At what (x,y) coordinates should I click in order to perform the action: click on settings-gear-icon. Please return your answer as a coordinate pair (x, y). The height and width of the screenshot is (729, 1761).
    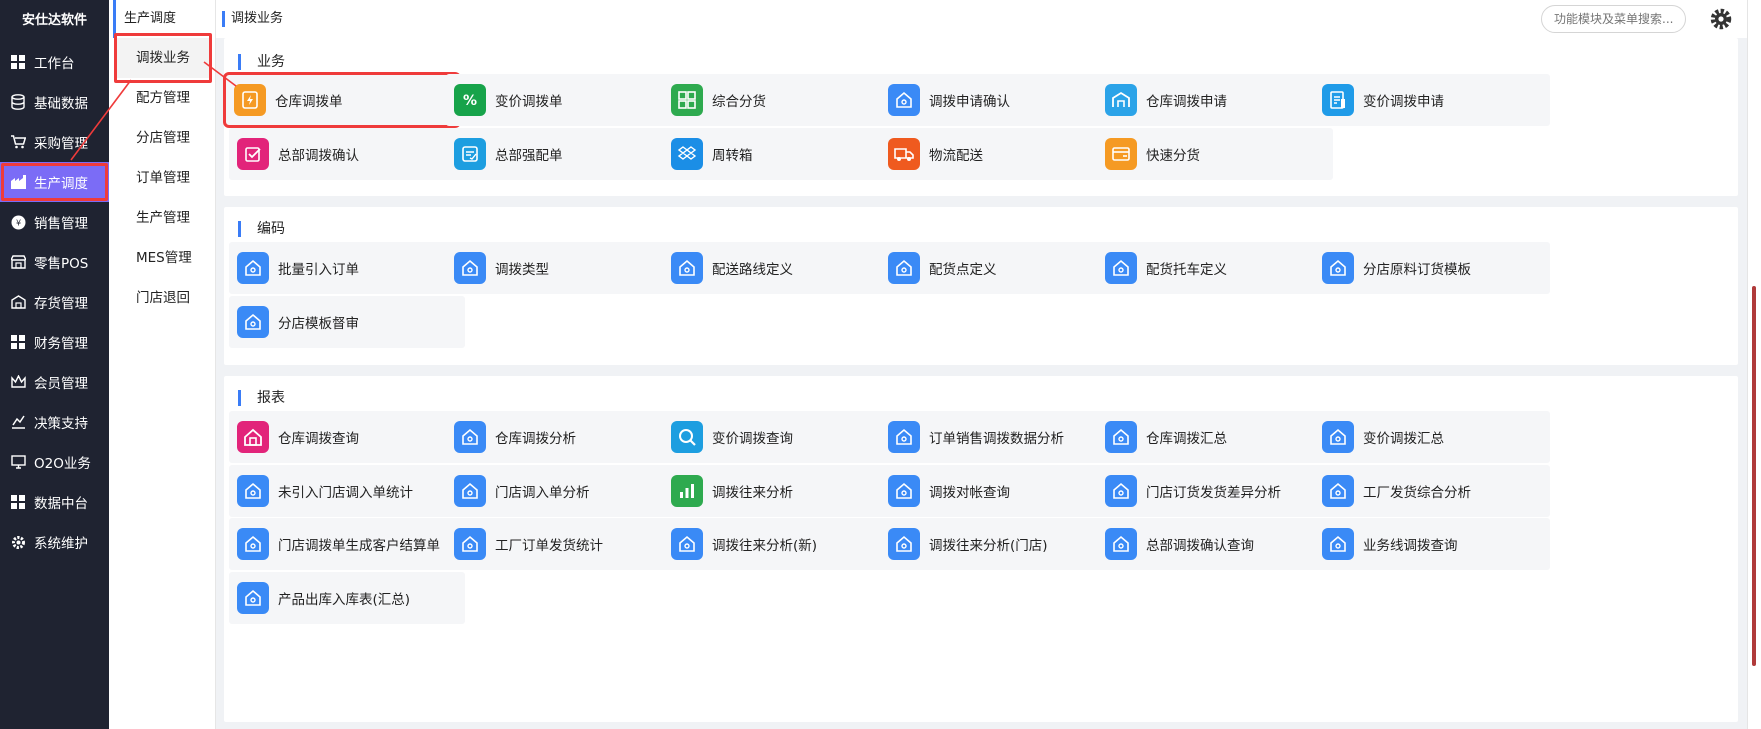
    Looking at the image, I should click on (1721, 19).